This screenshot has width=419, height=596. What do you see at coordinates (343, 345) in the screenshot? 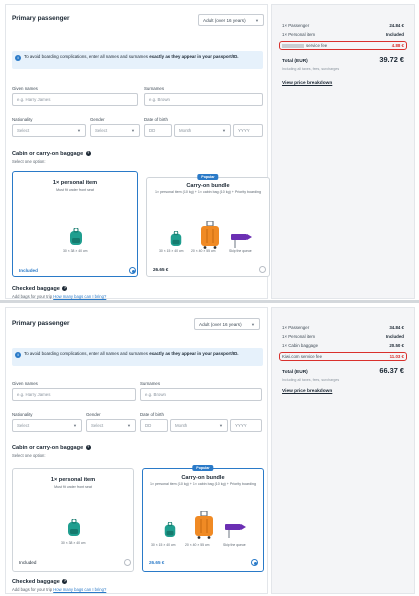
I see `price-row: 1× Cabin baggage 20.50 €` at bounding box center [343, 345].